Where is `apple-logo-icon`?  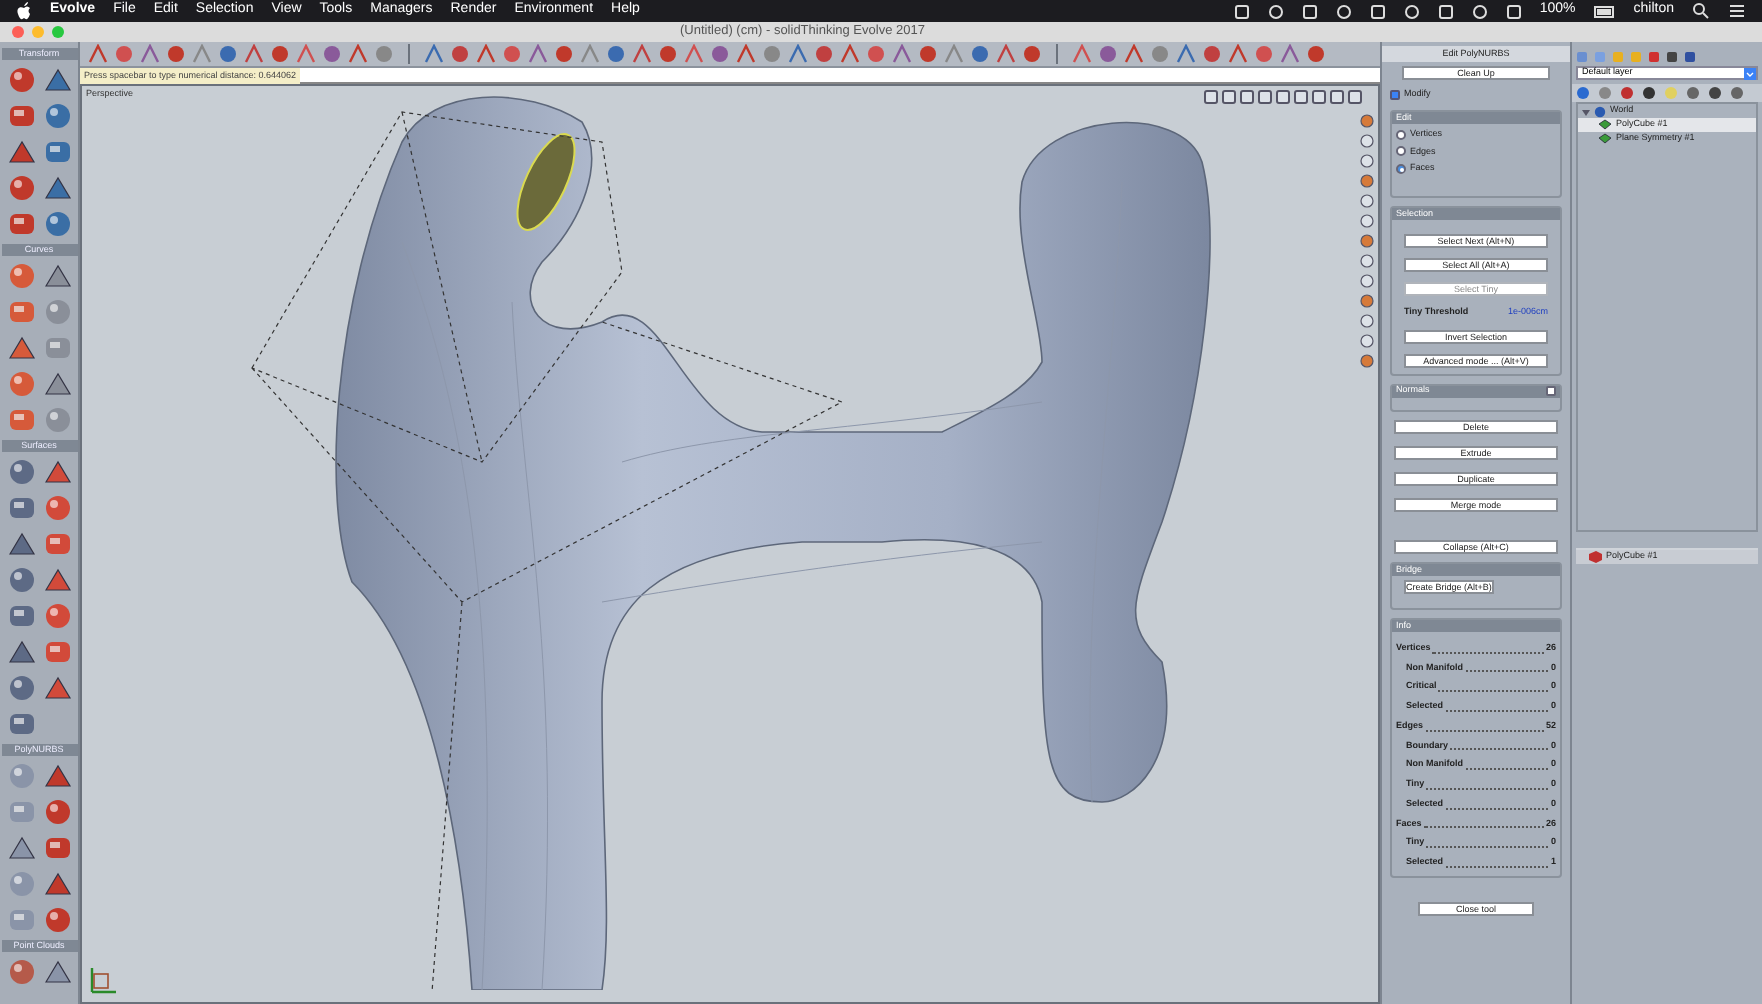
apple-logo-icon is located at coordinates (24, 11).